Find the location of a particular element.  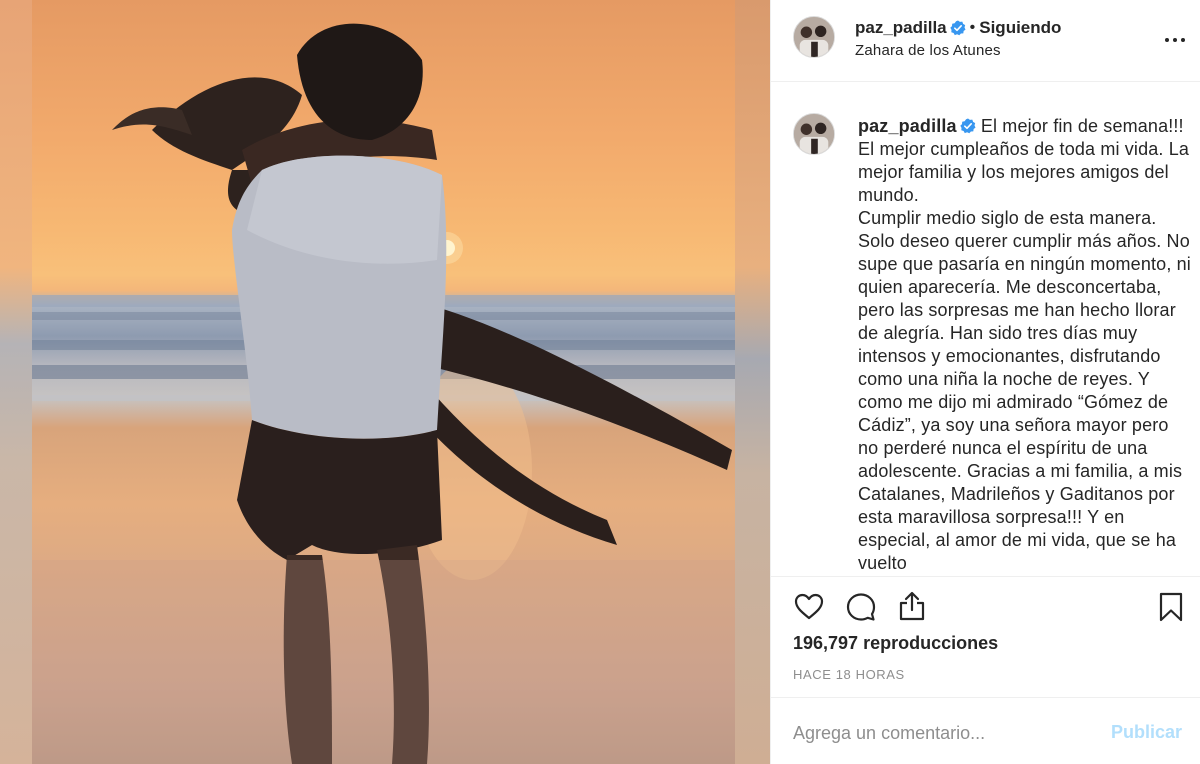

more-options-icon is located at coordinates (1175, 40).